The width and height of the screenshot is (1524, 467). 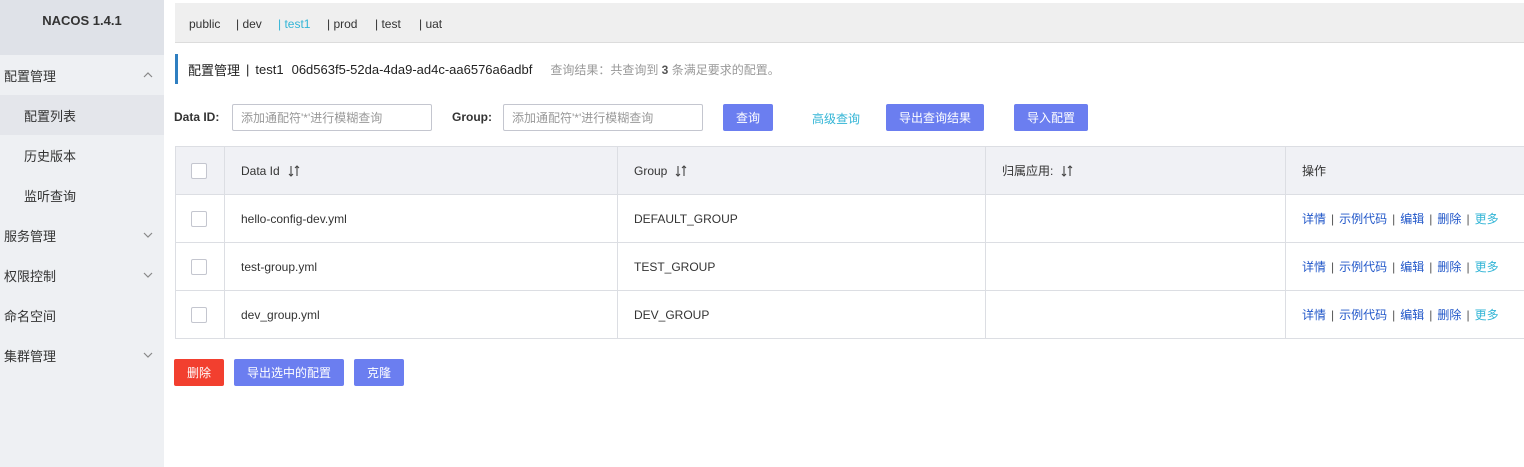 I want to click on sidebar-item-label: 监听查询, so click(x=50, y=196).